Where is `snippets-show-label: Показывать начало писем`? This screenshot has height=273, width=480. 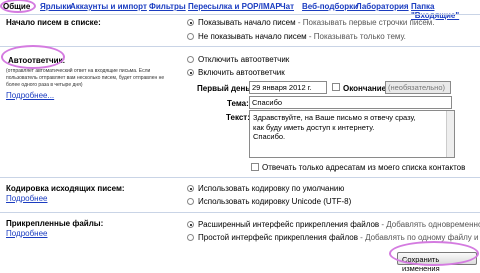 snippets-show-label: Показывать начало писем is located at coordinates (247, 22).